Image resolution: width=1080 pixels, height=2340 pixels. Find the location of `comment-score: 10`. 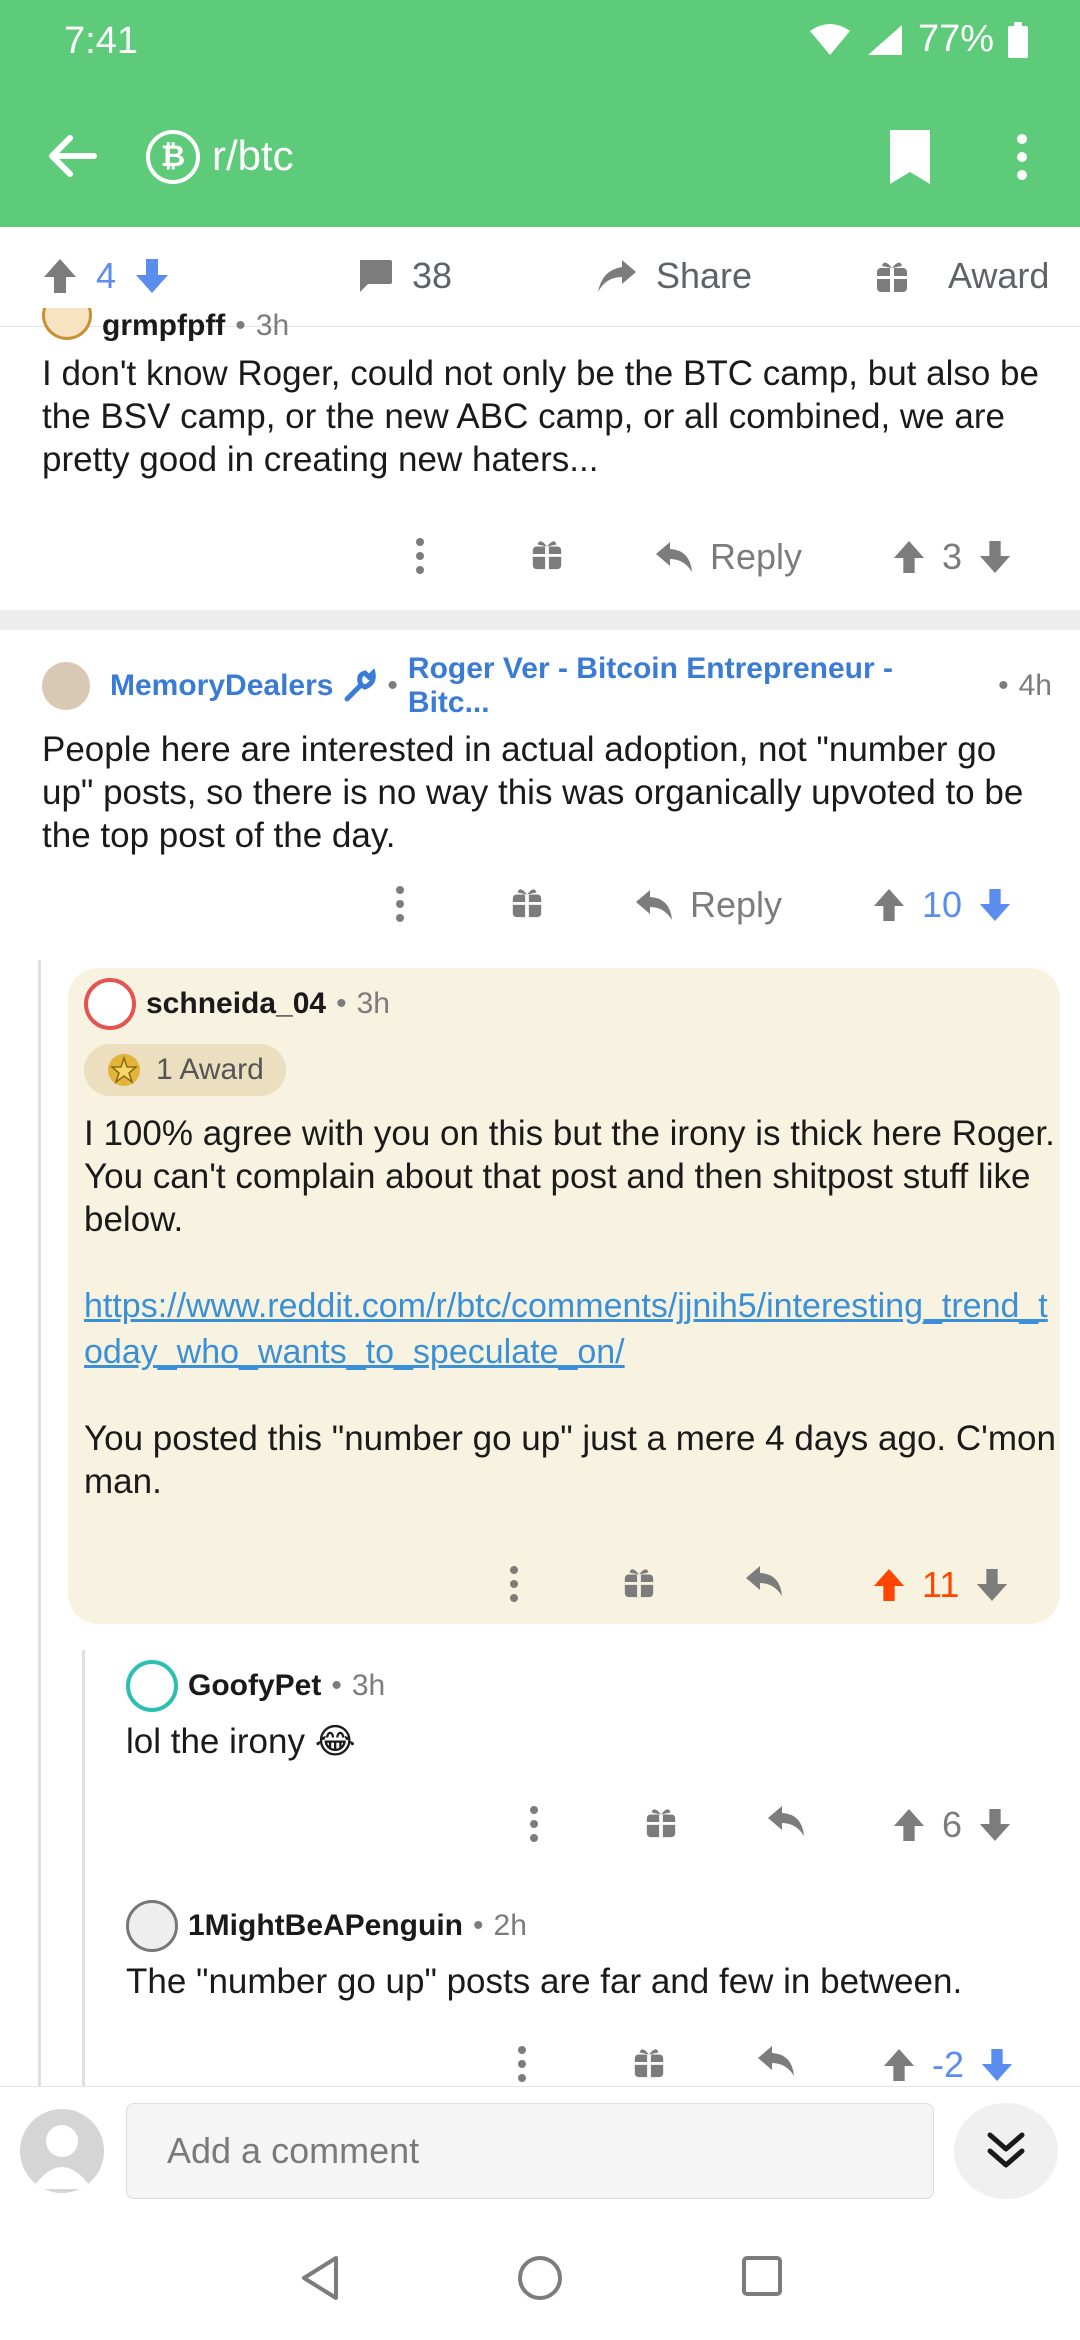

comment-score: 10 is located at coordinates (942, 904).